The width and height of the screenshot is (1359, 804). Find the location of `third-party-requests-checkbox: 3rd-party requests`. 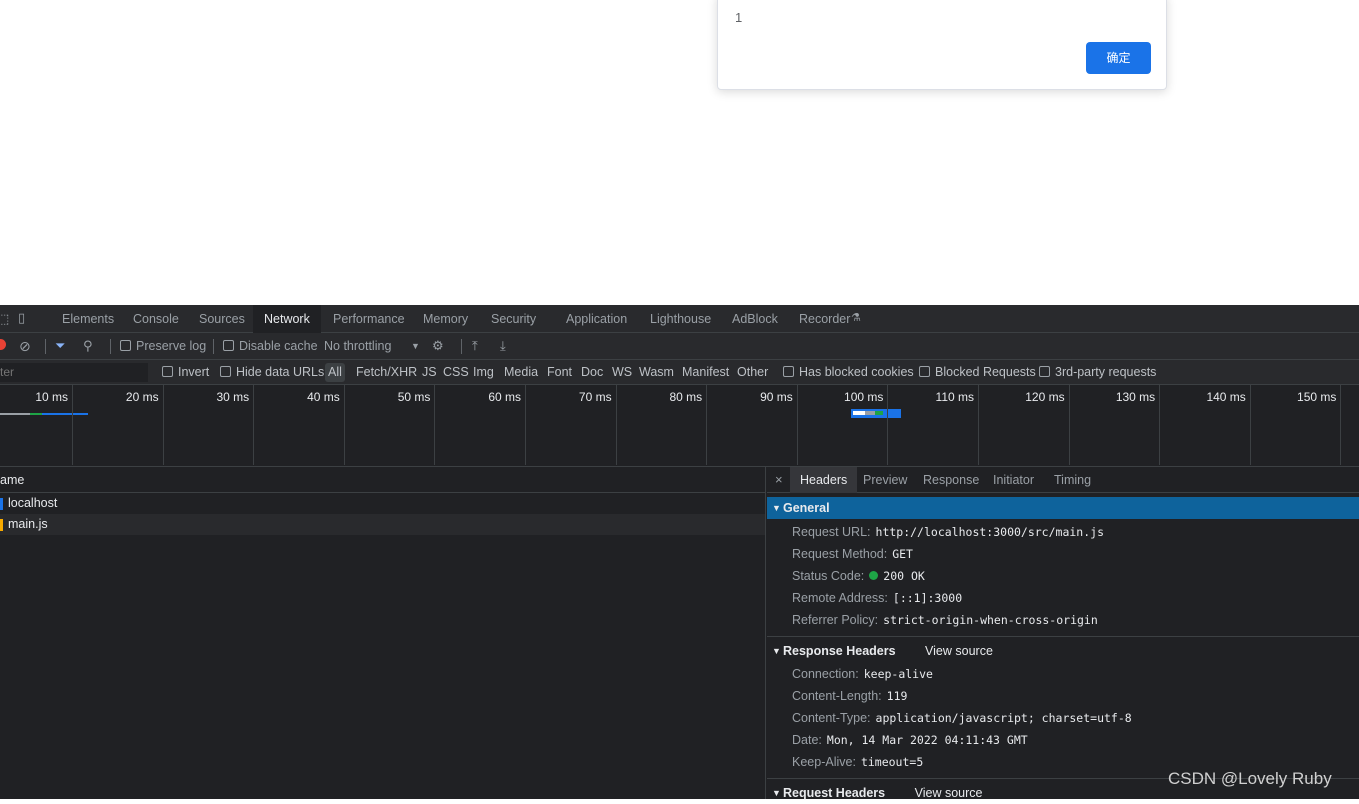

third-party-requests-checkbox: 3rd-party requests is located at coordinates (1097, 372).